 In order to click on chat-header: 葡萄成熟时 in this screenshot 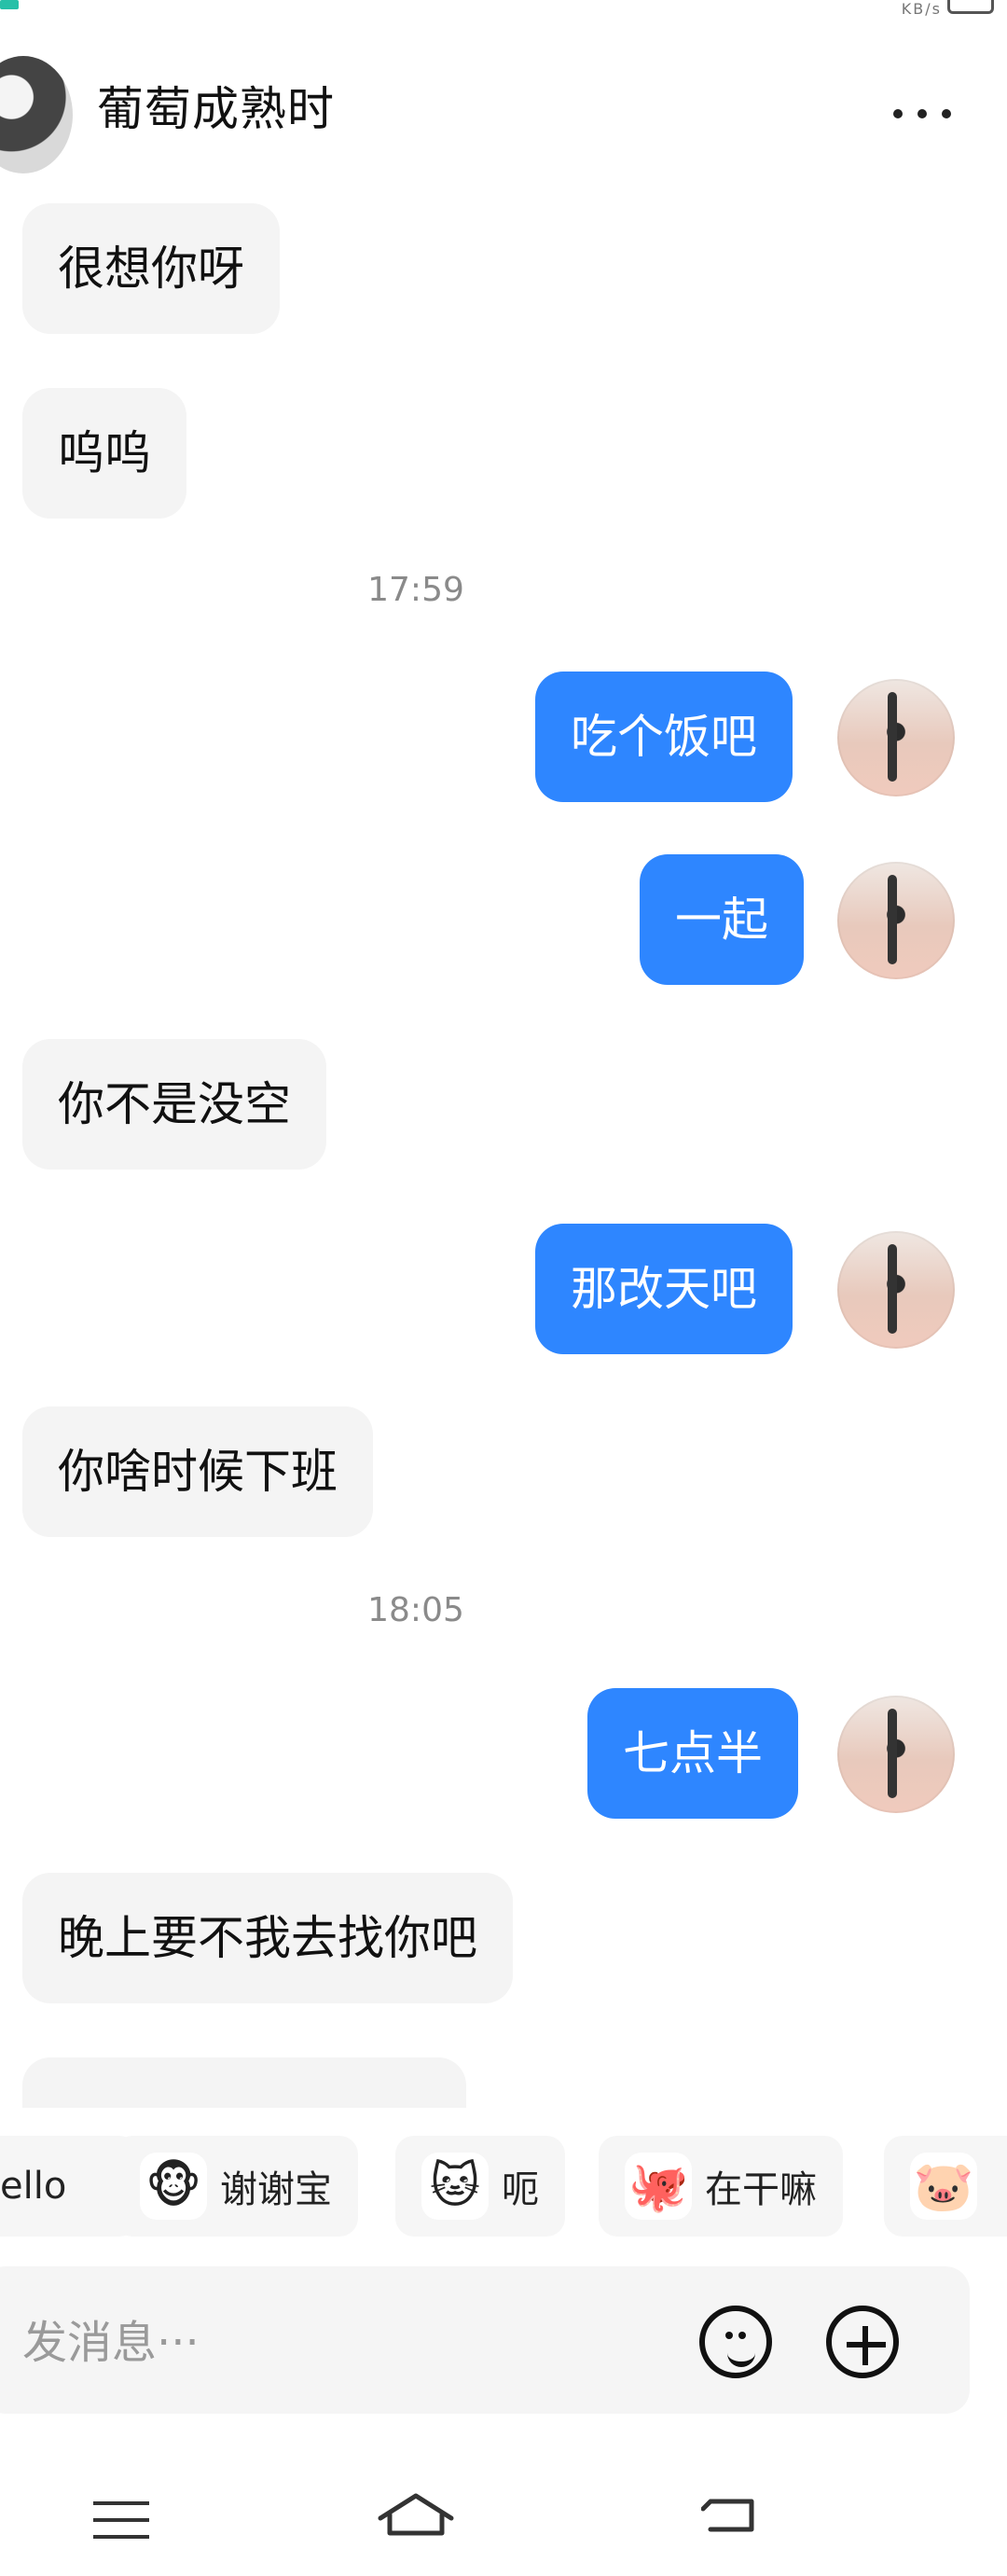, I will do `click(504, 114)`.